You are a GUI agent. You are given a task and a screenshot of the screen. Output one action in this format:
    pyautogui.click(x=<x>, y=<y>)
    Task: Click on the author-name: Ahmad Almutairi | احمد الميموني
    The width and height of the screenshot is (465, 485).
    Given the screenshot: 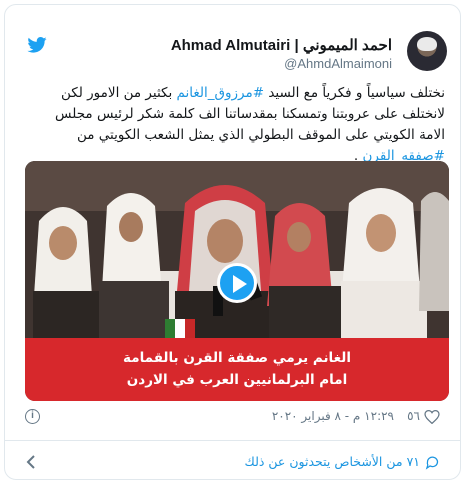 What is the action you would take?
    pyautogui.click(x=281, y=45)
    